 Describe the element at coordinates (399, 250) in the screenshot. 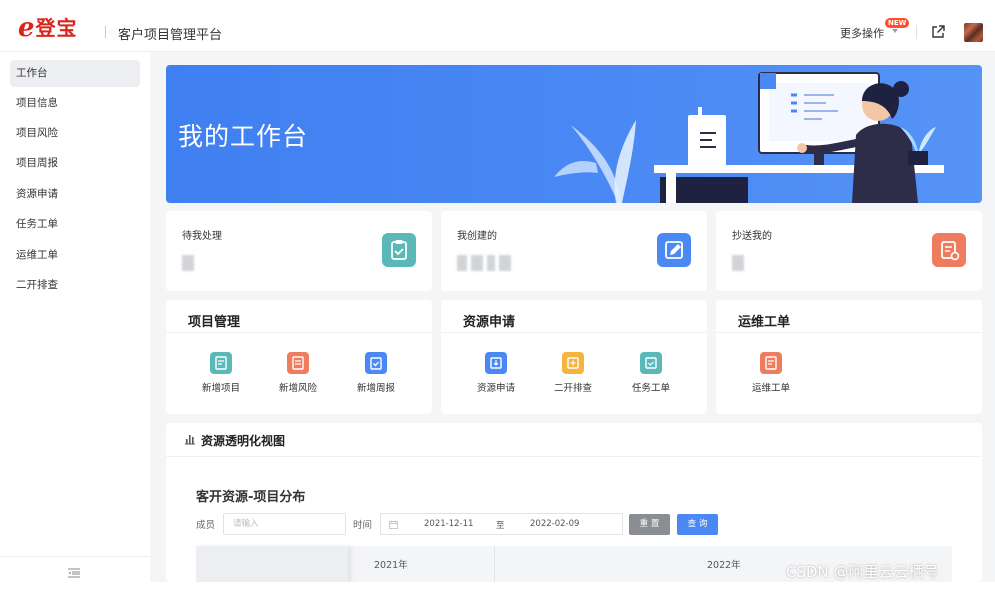

I see `clipboard-check-icon` at that location.